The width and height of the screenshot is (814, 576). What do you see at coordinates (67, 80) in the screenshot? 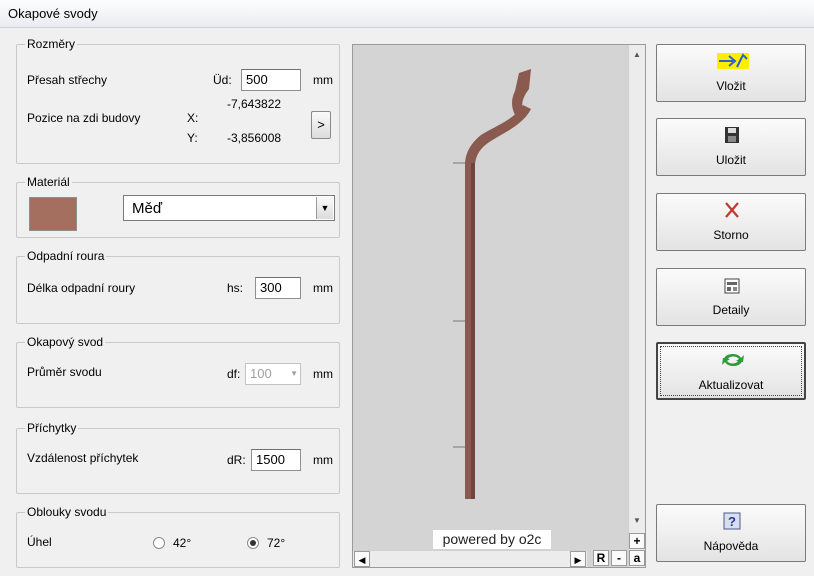
I see `presah-label: Přesah střechy` at bounding box center [67, 80].